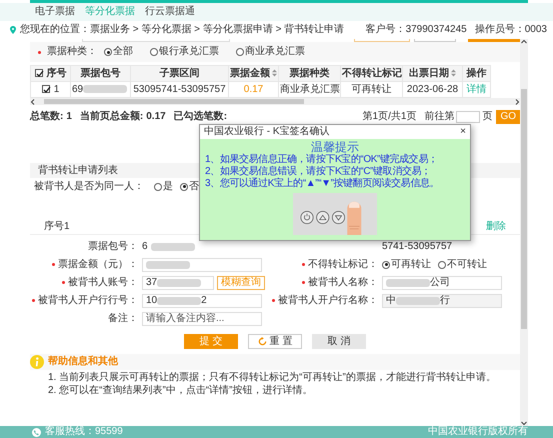  What do you see at coordinates (201, 116) in the screenshot?
I see `summary-label: 已勾选笔数:` at bounding box center [201, 116].